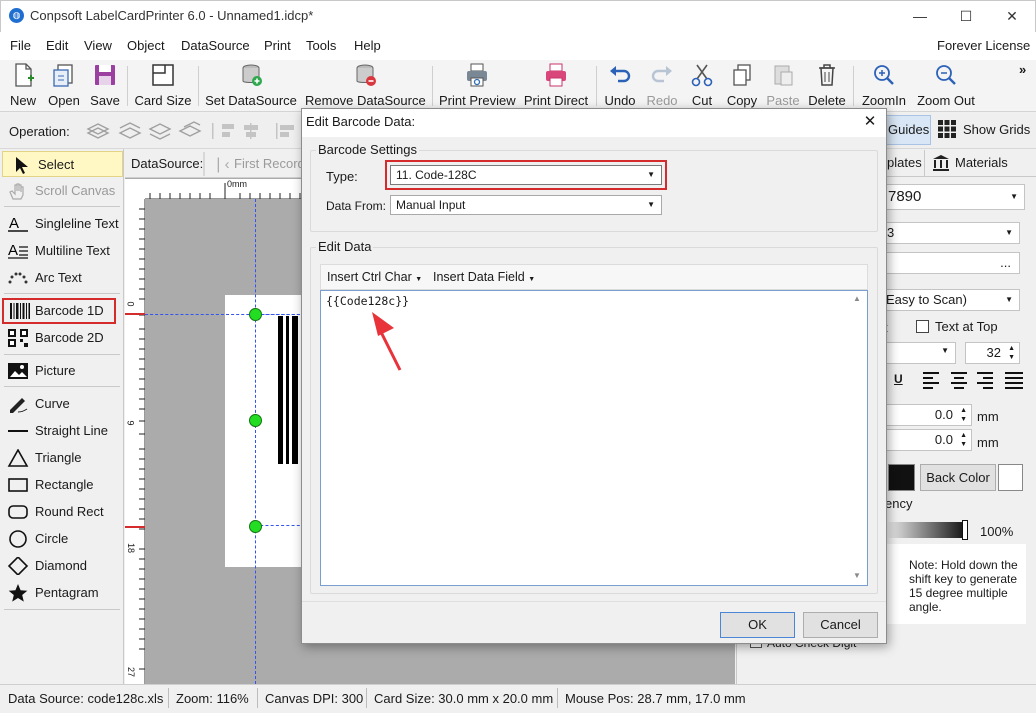 The width and height of the screenshot is (1036, 713). I want to click on scroll-up-icon: ▲, so click(857, 298).